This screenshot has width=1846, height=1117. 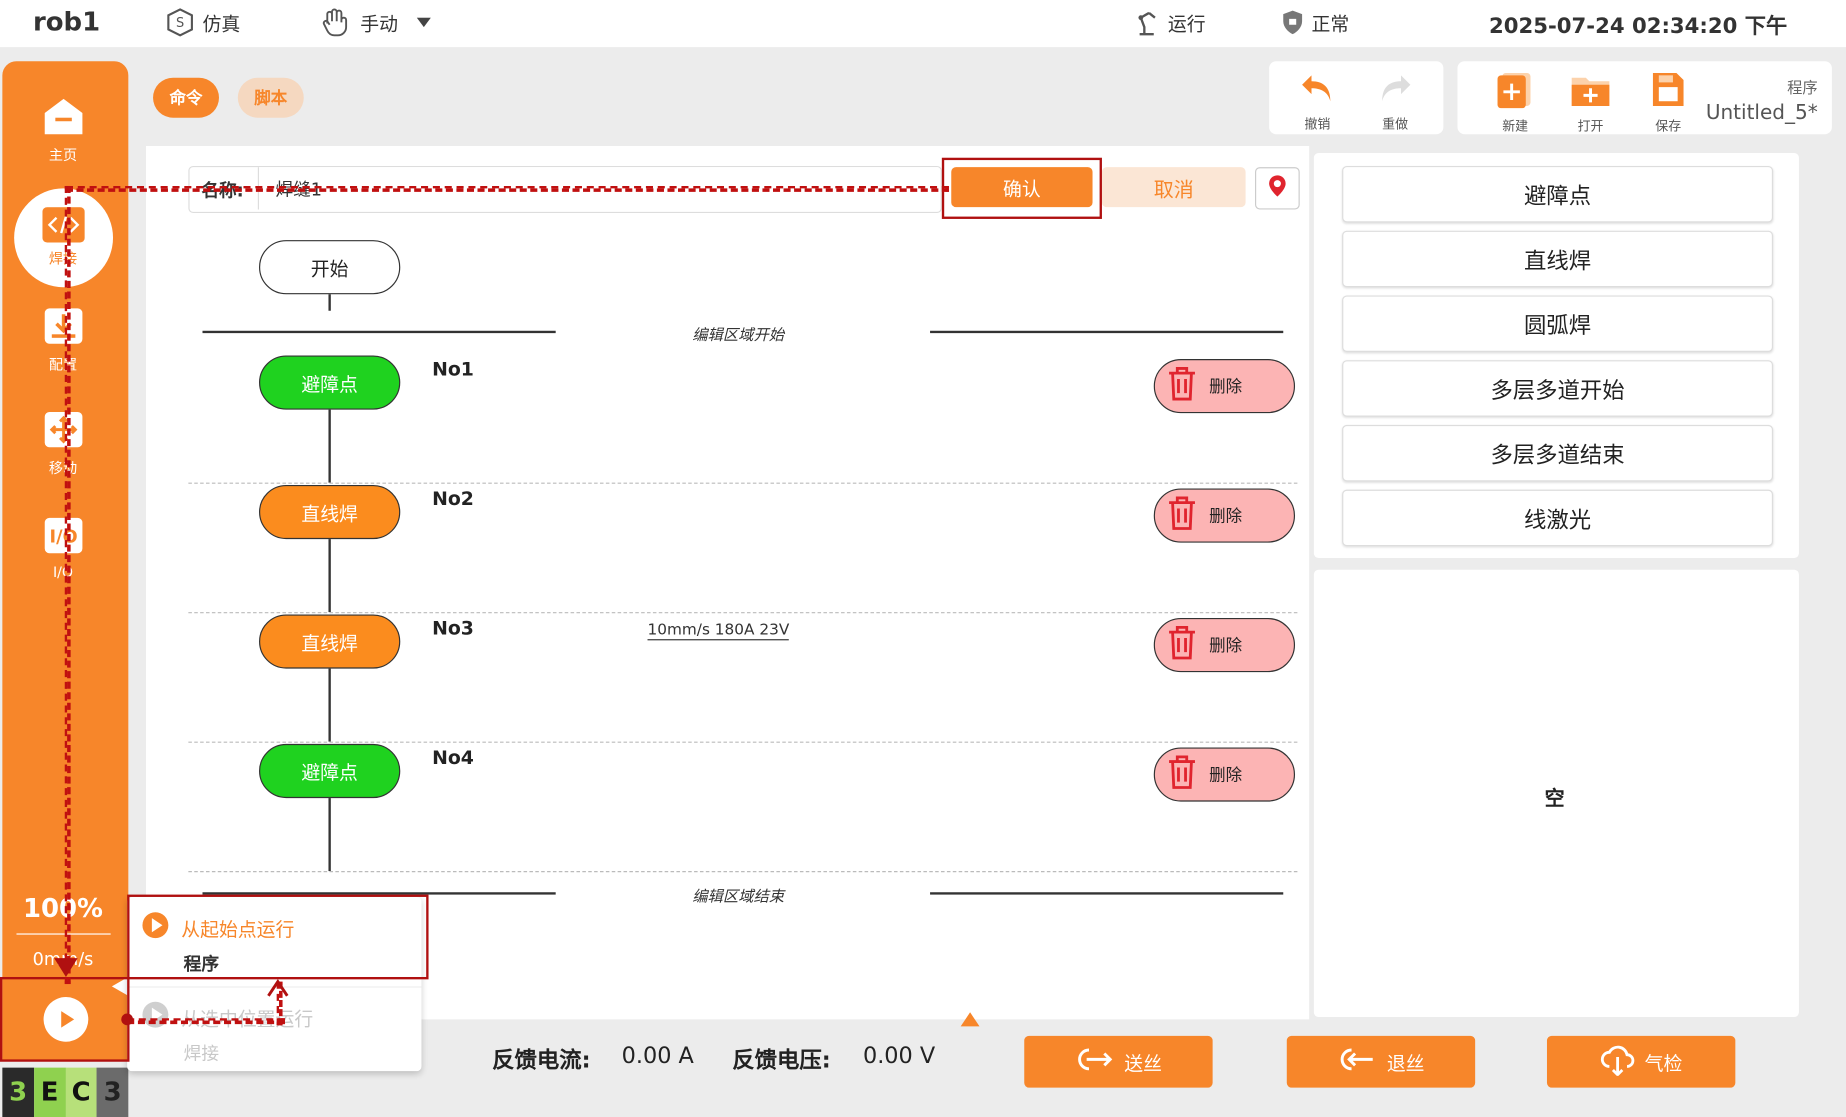 What do you see at coordinates (127, 1019) in the screenshot?
I see `annotation-dot` at bounding box center [127, 1019].